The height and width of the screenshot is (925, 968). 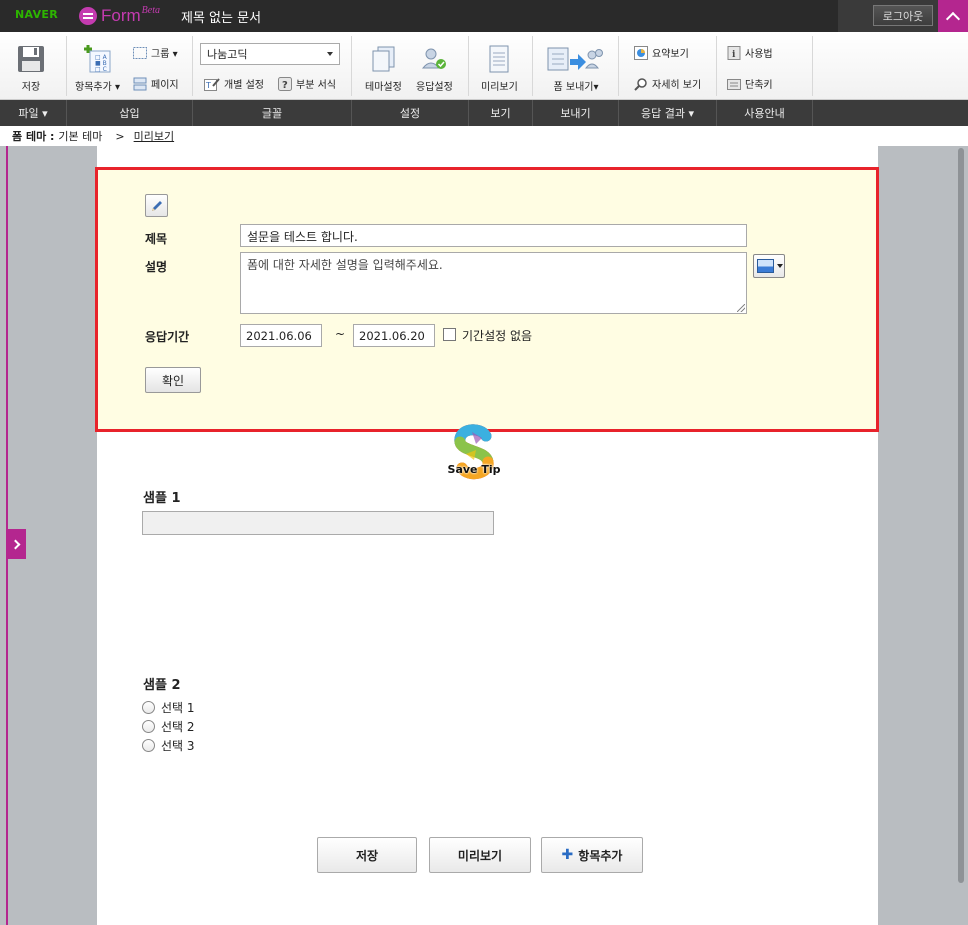 What do you see at coordinates (88, 16) in the screenshot?
I see `form-logo-icon` at bounding box center [88, 16].